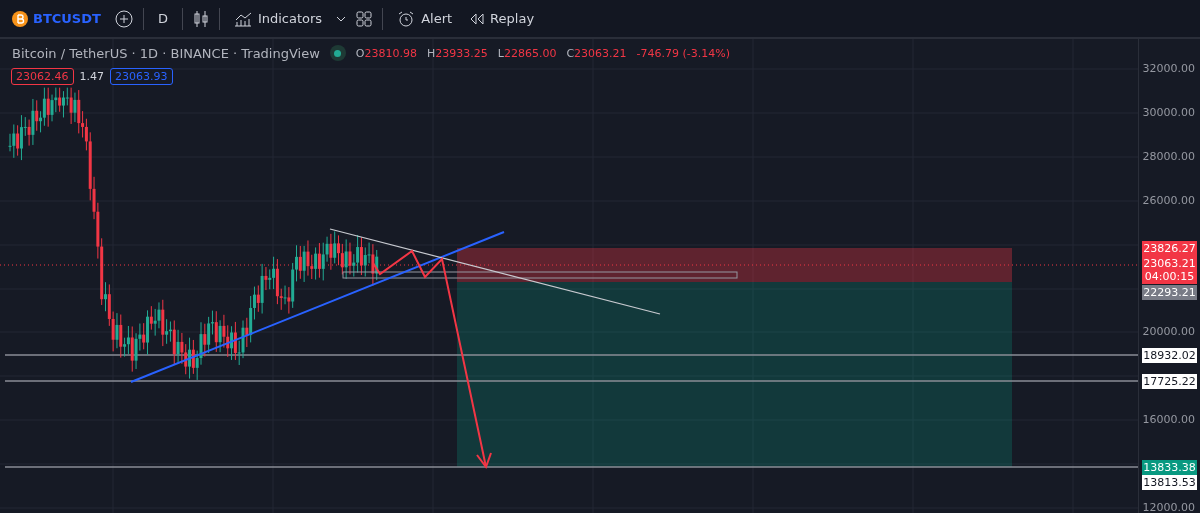  I want to click on status-dot, so click(337, 53).